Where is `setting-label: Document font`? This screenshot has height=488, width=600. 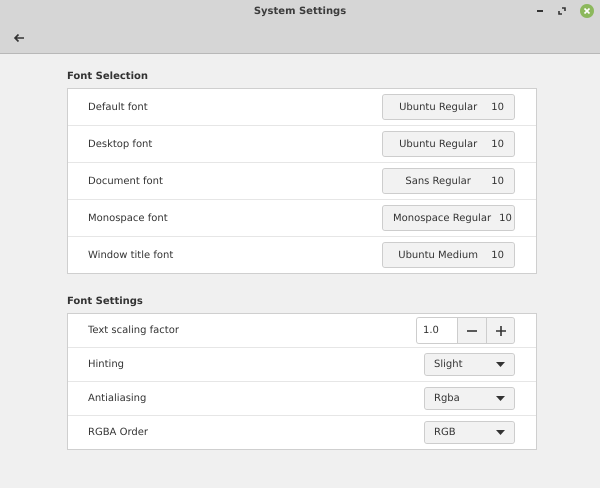 setting-label: Document font is located at coordinates (125, 181).